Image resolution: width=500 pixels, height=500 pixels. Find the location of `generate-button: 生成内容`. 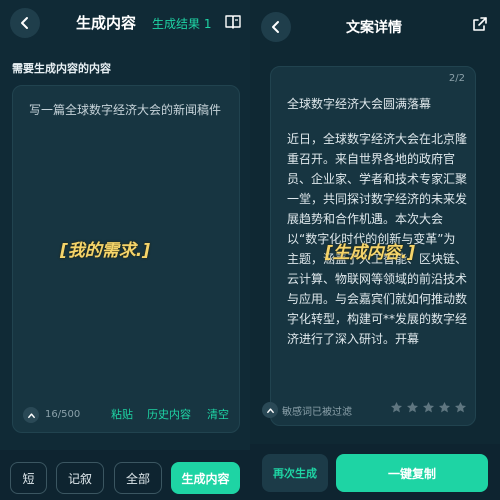

generate-button: 生成内容 is located at coordinates (205, 478).